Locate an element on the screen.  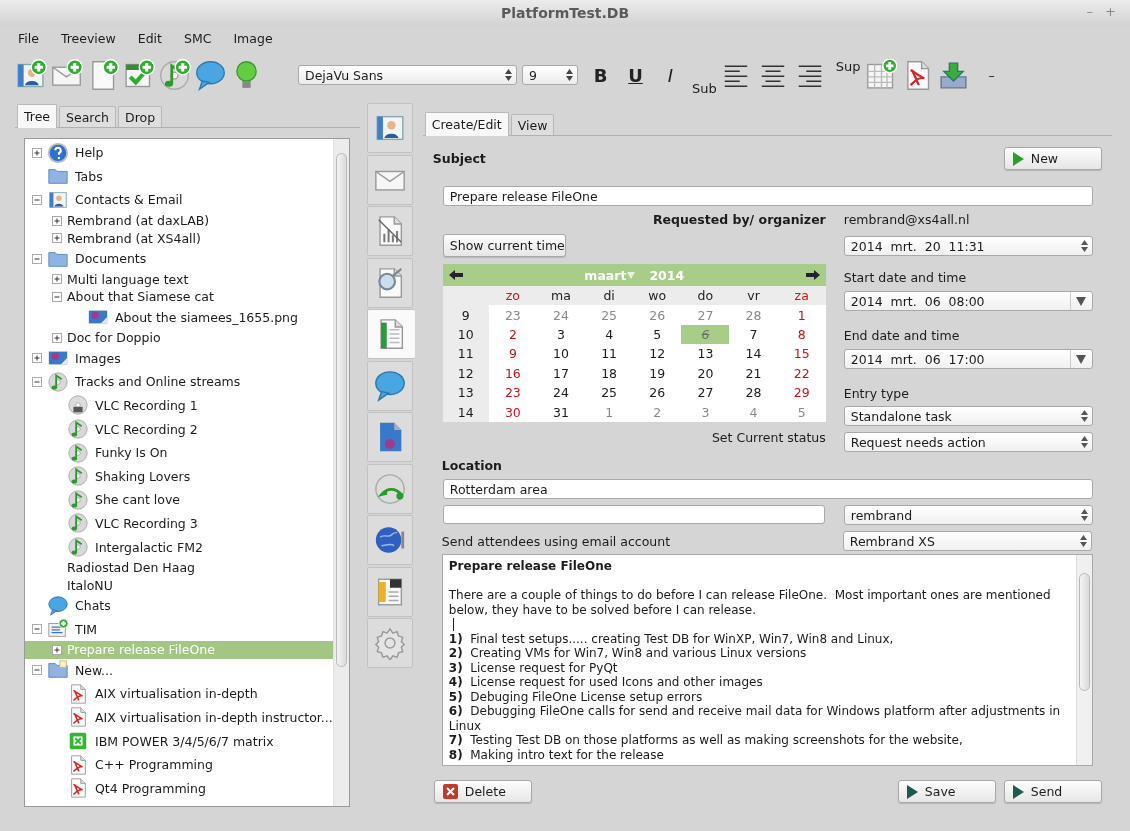
calendar-day: 18 is located at coordinates (609, 373).